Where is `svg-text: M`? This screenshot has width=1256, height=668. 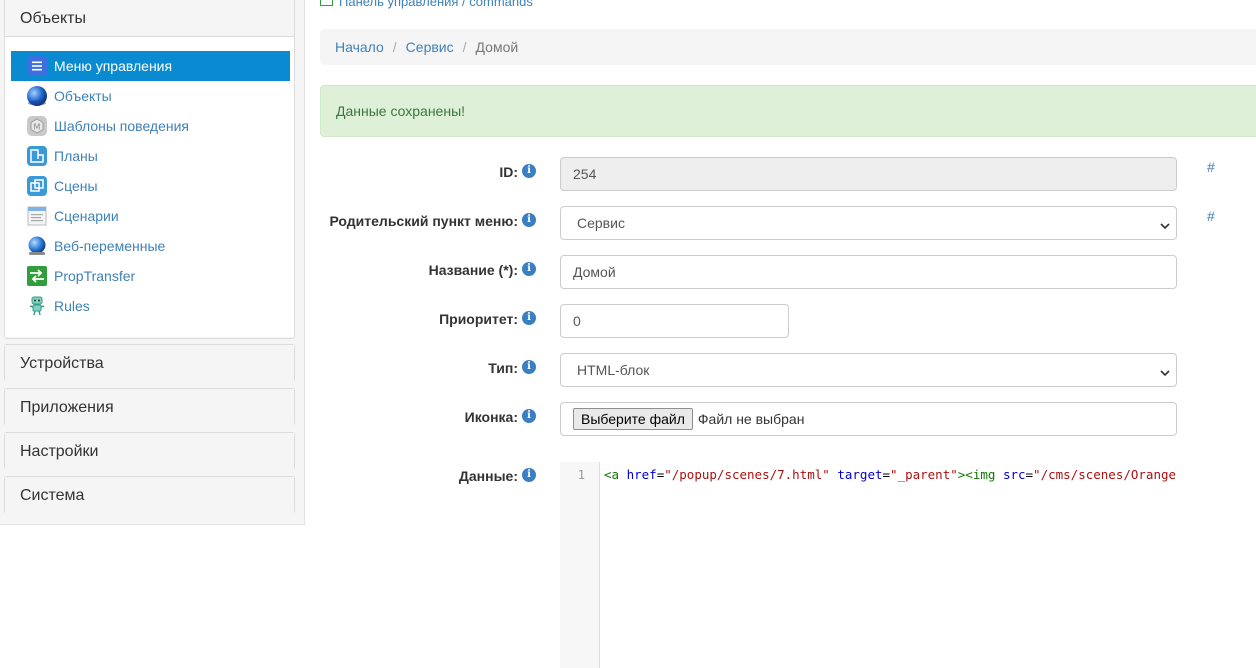 svg-text: M is located at coordinates (37, 127).